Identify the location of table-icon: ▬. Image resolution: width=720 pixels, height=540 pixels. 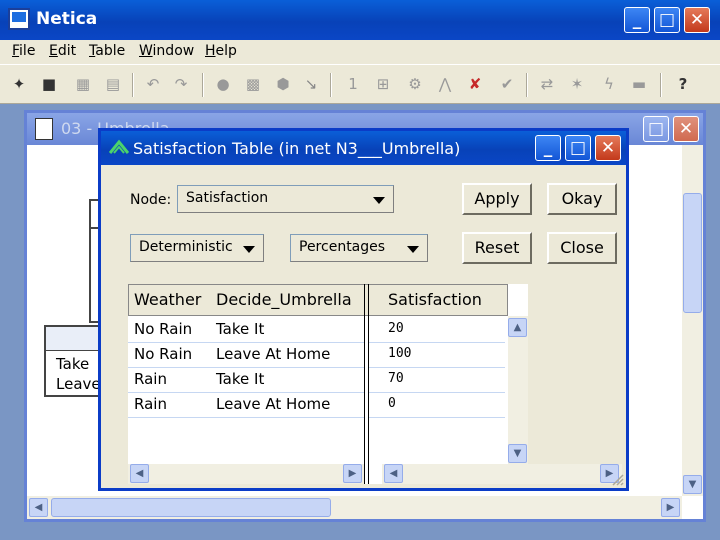
(639, 84).